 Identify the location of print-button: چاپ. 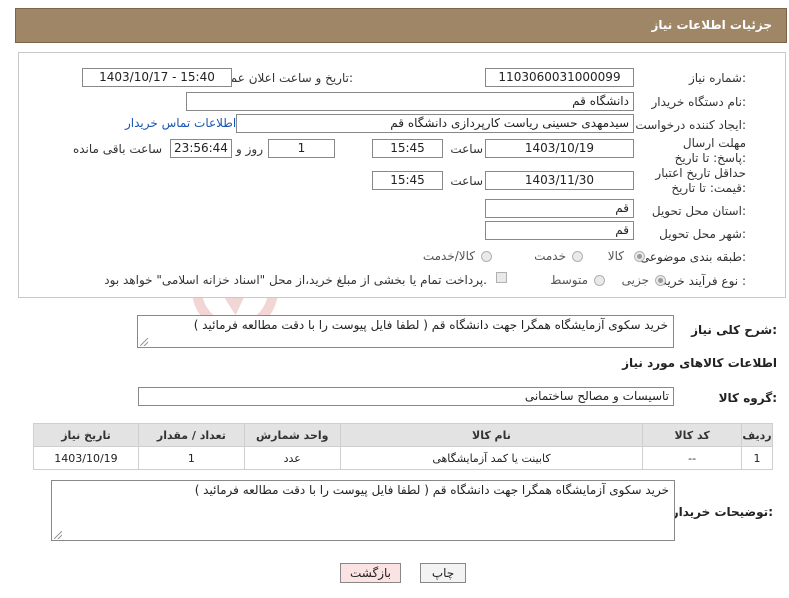
(443, 573).